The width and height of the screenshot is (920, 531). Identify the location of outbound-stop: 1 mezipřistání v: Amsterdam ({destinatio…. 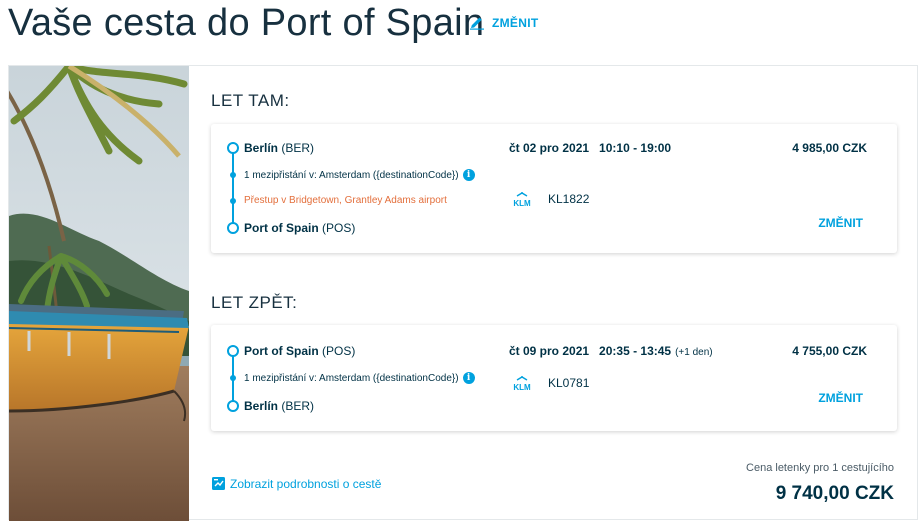
(359, 175).